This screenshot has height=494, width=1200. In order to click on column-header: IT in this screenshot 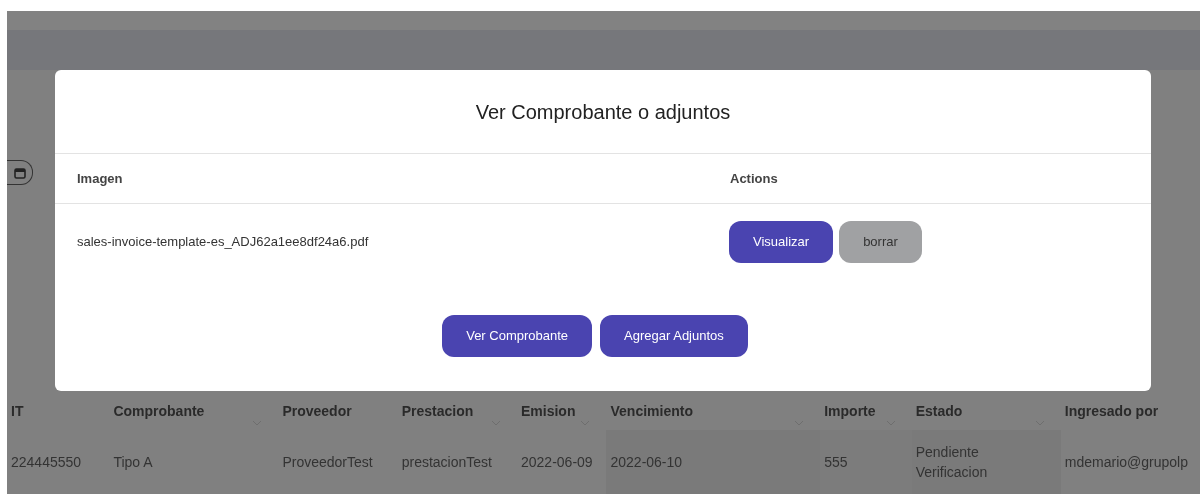, I will do `click(17, 411)`.